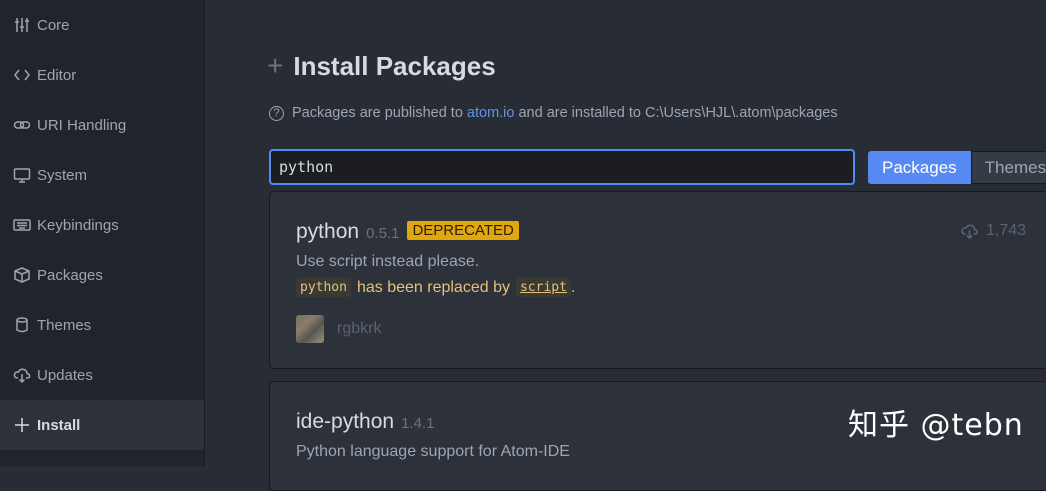 This screenshot has width=1046, height=491. I want to click on sidebar-item-uri-handling: URI Handling, so click(102, 125).